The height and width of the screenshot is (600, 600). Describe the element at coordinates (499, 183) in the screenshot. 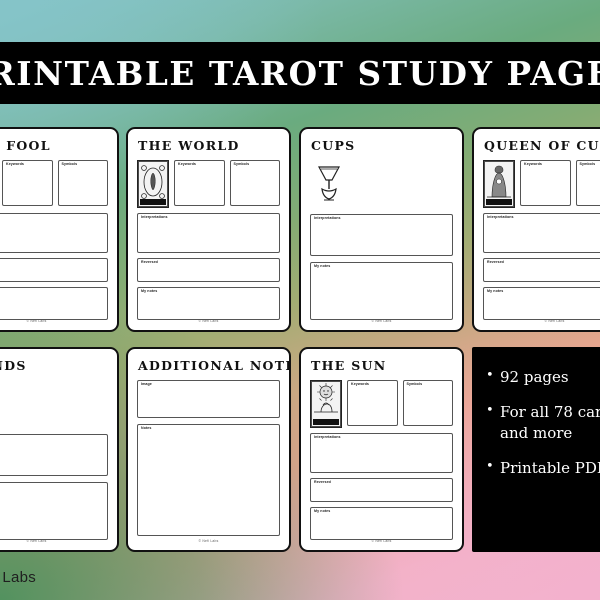

I see `queen-of-cups-thumb` at that location.